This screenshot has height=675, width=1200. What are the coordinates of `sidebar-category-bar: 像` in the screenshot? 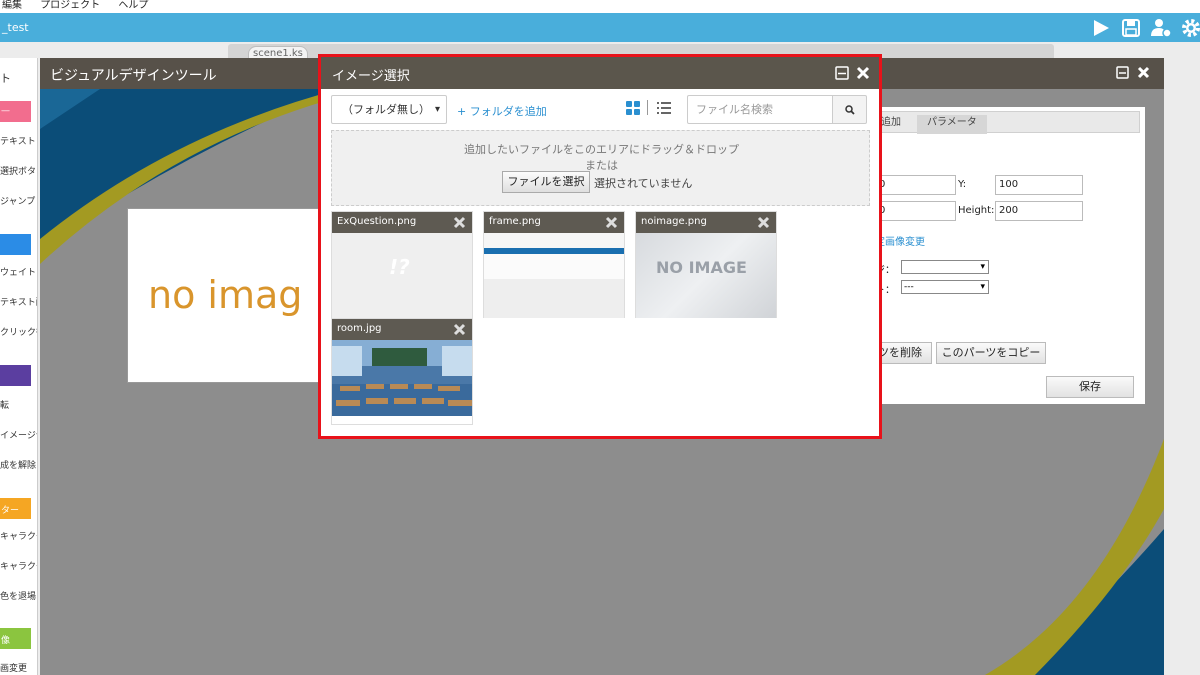 It's located at (15, 638).